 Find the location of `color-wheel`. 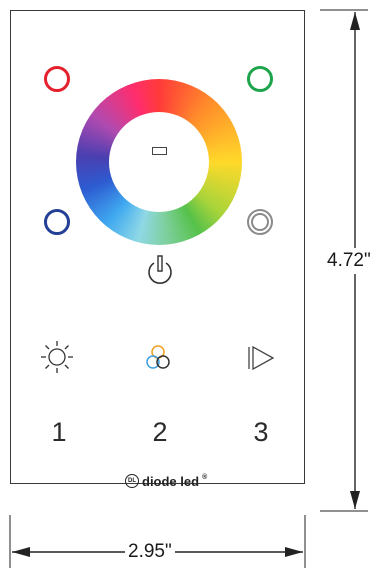

color-wheel is located at coordinates (159, 162).